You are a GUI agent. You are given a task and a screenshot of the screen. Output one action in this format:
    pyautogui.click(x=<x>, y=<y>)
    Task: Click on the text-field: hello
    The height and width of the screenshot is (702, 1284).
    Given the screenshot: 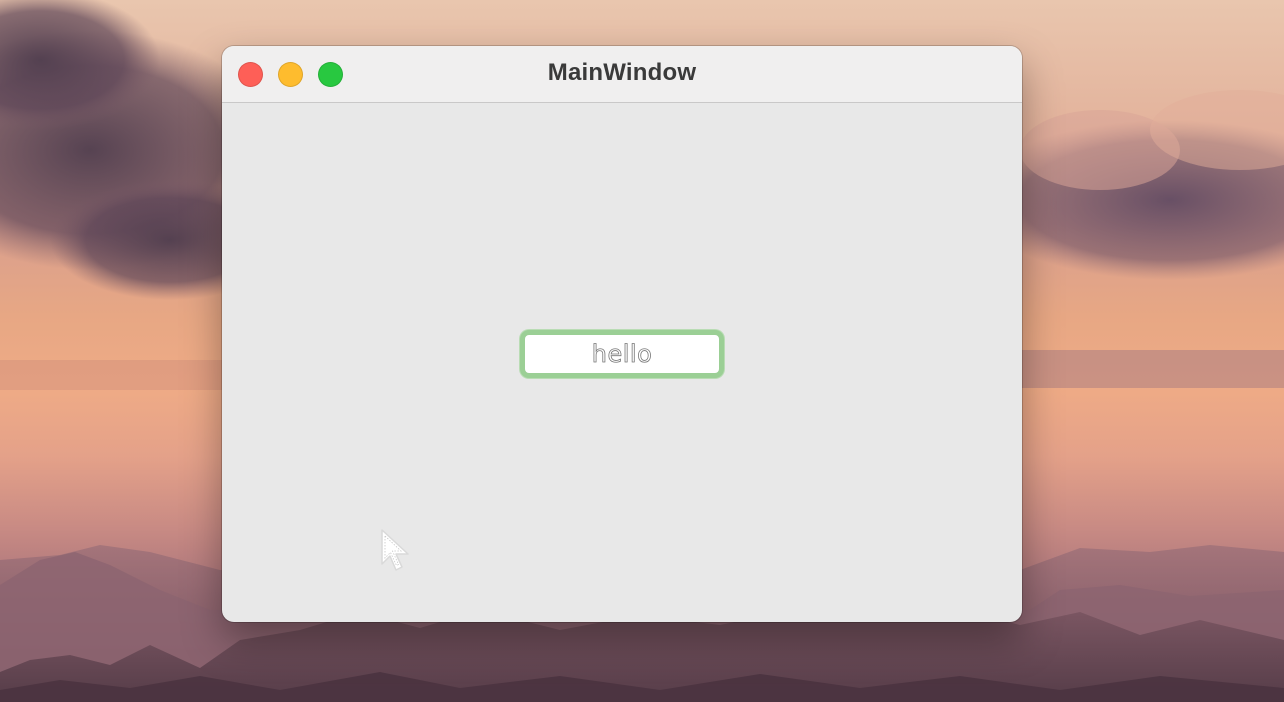 What is the action you would take?
    pyautogui.click(x=622, y=354)
    